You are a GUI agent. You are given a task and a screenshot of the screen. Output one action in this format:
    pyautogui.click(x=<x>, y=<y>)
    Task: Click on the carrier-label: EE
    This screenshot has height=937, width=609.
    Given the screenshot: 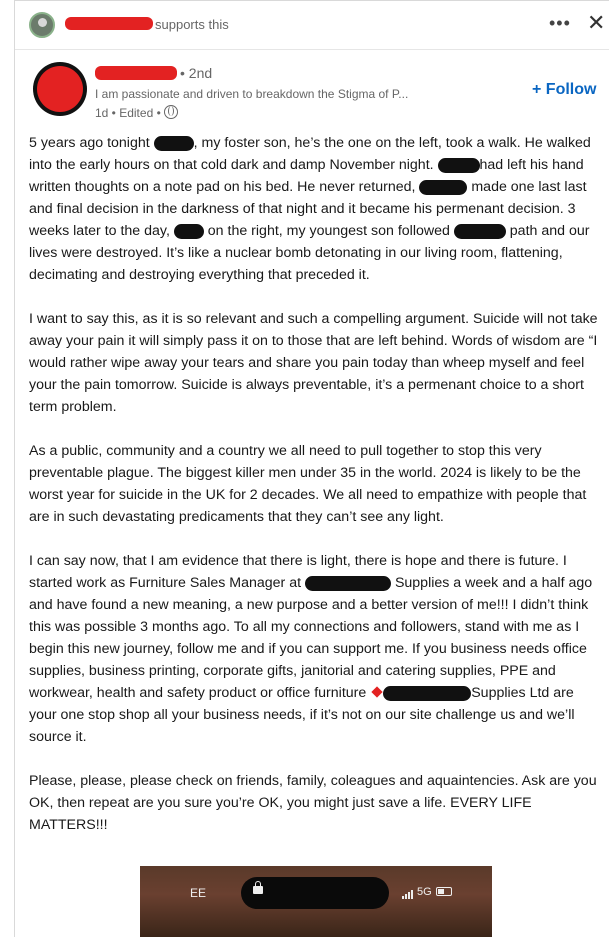 What is the action you would take?
    pyautogui.click(x=198, y=893)
    